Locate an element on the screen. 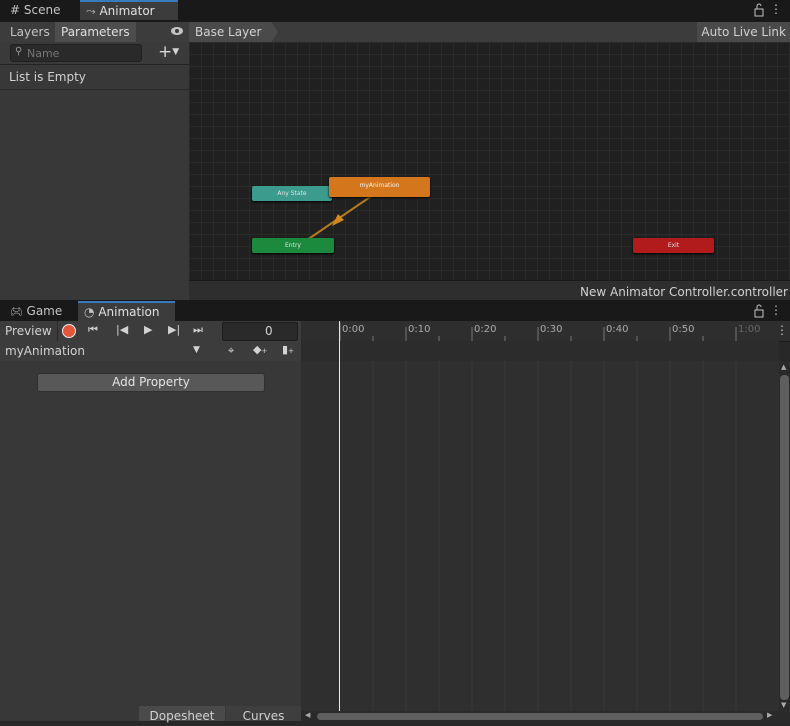 Image resolution: width=790 pixels, height=726 pixels. horizontal-scroll-thumb is located at coordinates (540, 716).